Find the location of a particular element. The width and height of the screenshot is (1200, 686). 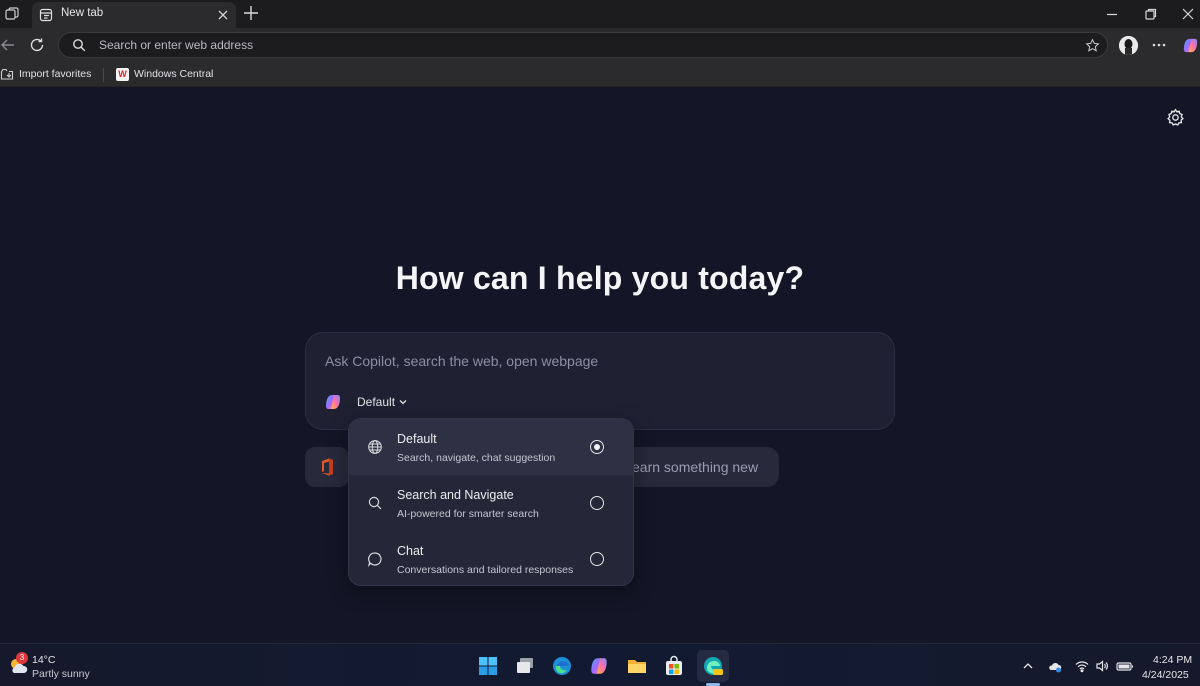

weather-desc: Partly sunny is located at coordinates (61, 674).